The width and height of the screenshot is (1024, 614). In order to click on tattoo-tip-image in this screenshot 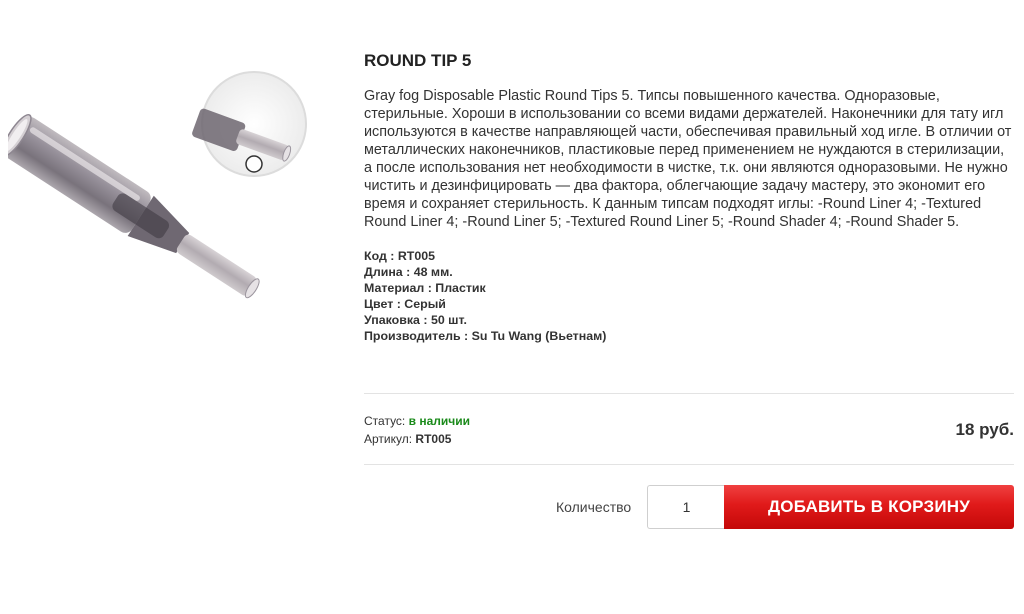, I will do `click(154, 185)`.